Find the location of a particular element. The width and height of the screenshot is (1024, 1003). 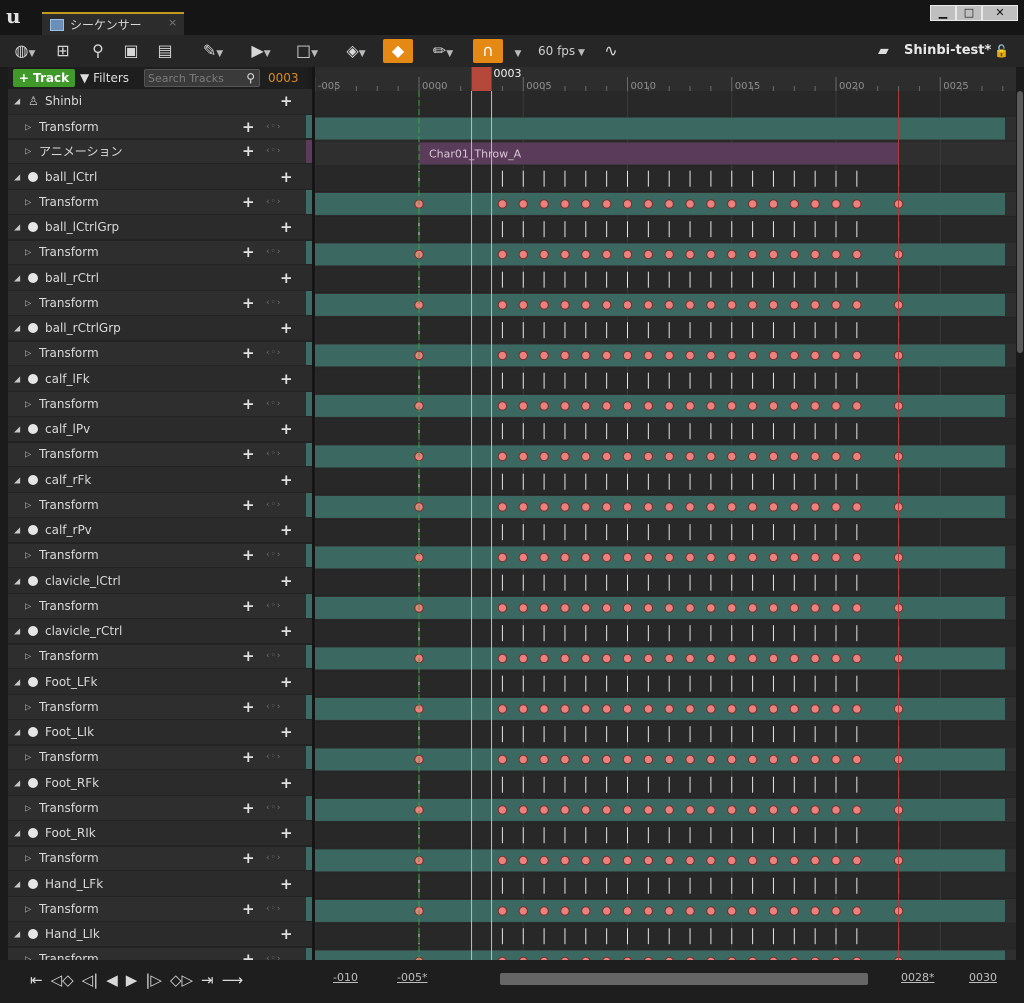

object-track-row: ◢ calf_lPv + is located at coordinates (160, 429).